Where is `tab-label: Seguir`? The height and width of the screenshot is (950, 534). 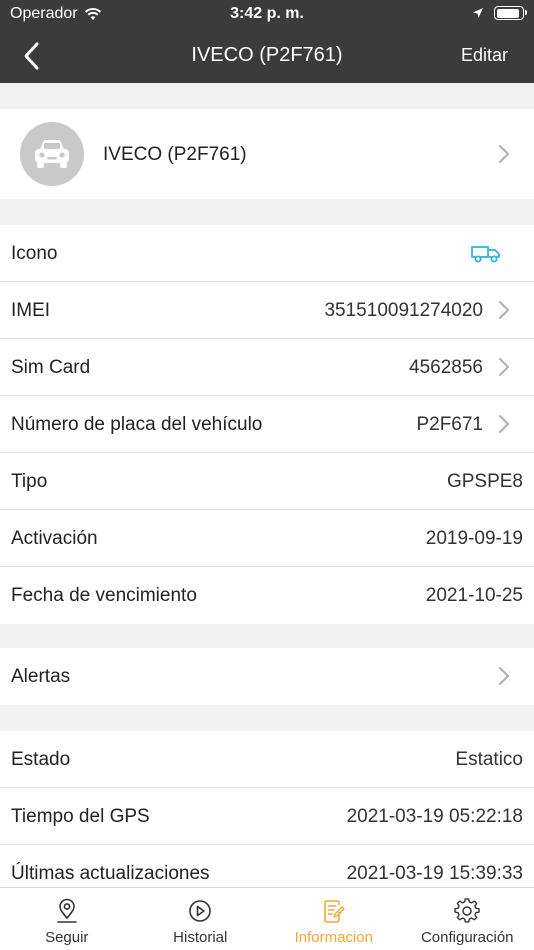
tab-label: Seguir is located at coordinates (67, 937).